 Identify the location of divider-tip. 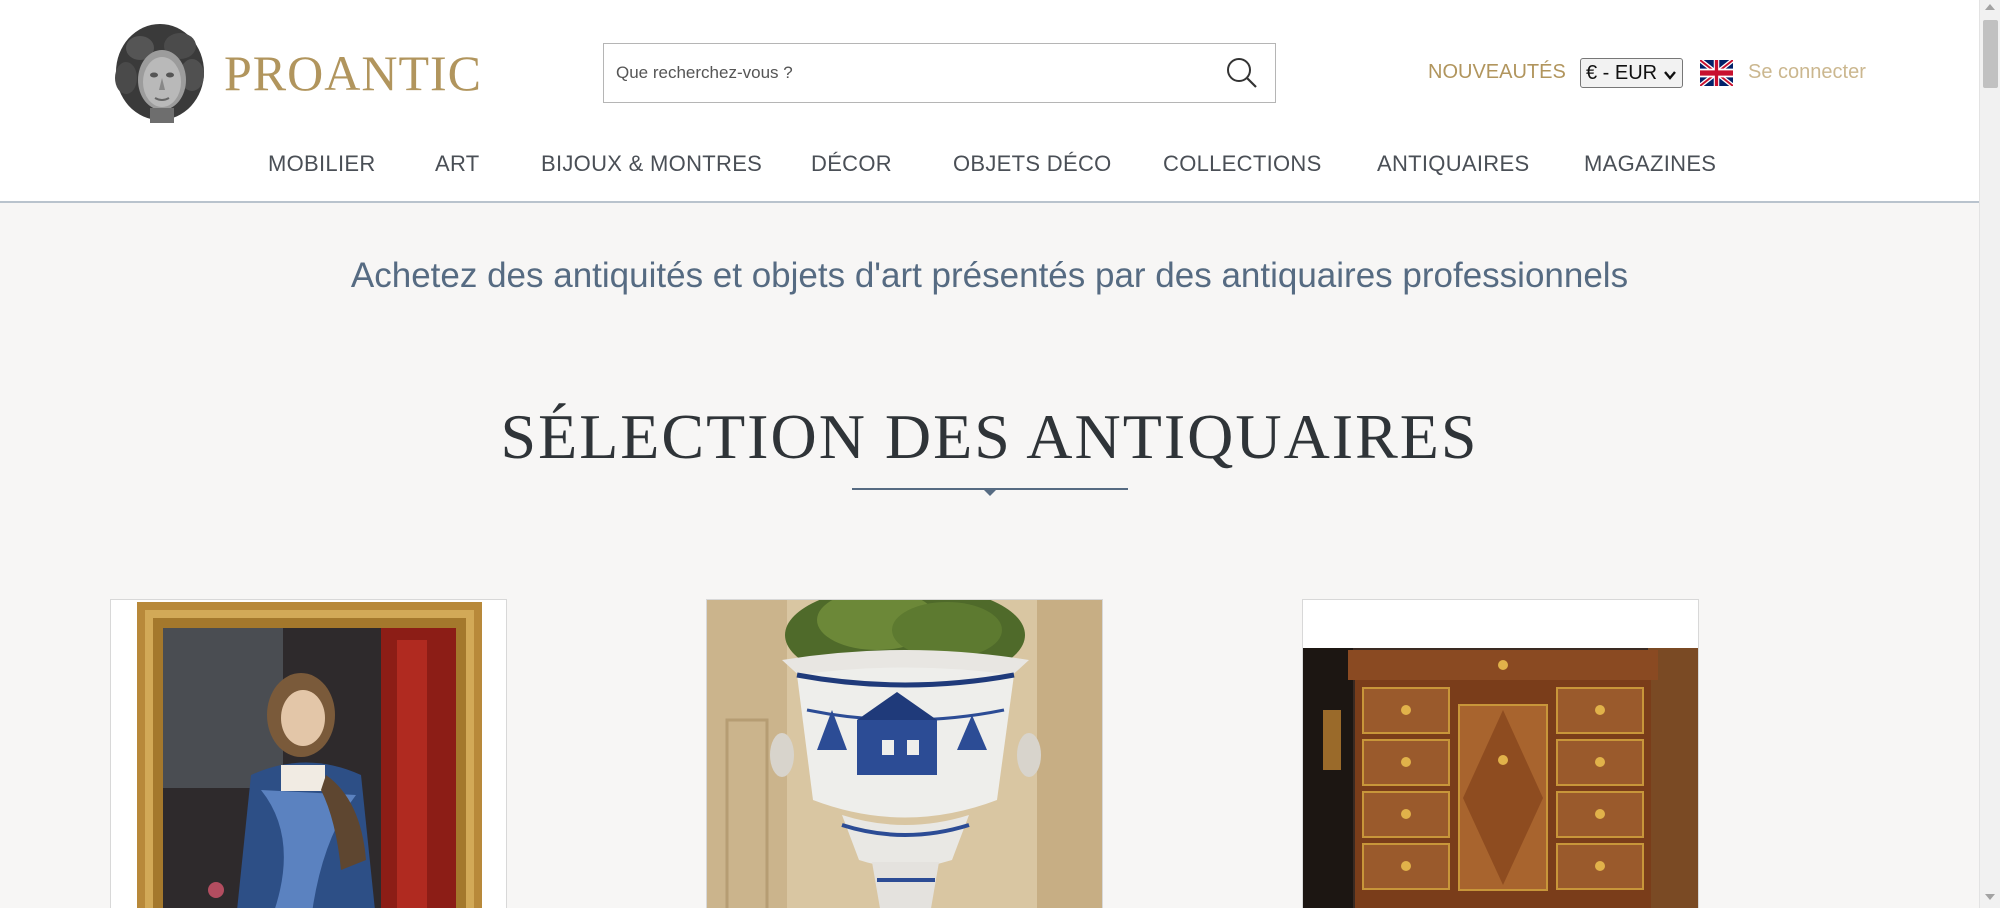
(990, 492).